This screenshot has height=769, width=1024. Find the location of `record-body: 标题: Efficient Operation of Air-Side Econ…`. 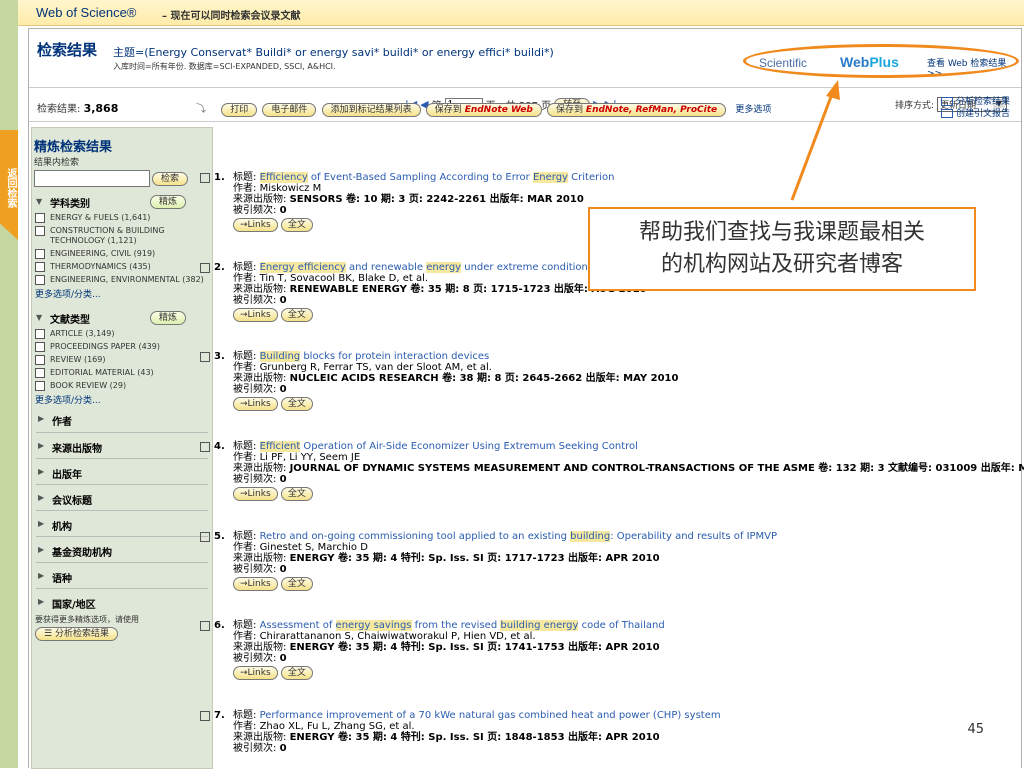

record-body: 标题: Efficient Operation of Air-Side Econ… is located at coordinates (628, 471).